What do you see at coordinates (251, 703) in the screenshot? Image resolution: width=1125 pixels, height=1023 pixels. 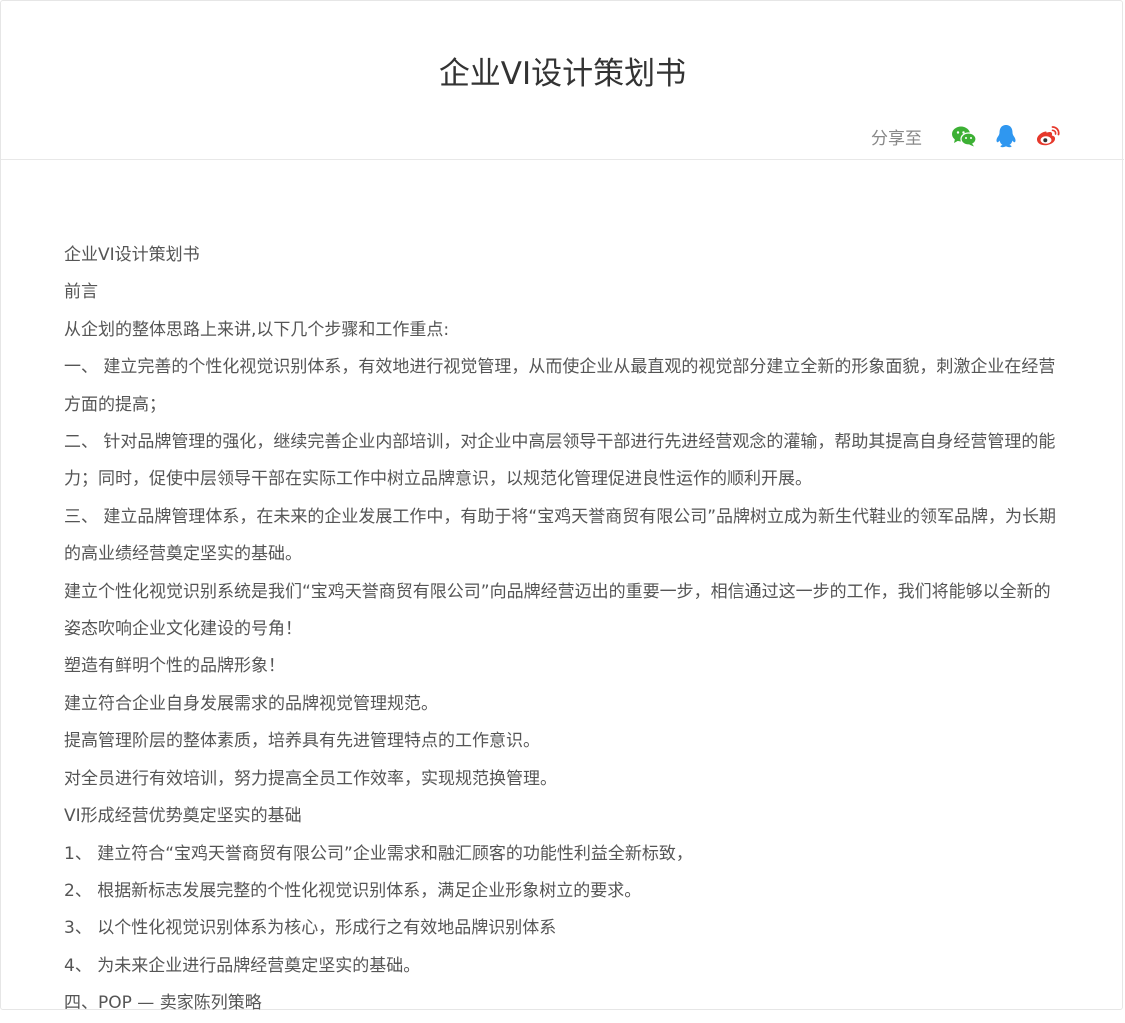 I see `paragraph: 建立符合企业自身发展需求的品牌视觉管理规范。` at bounding box center [251, 703].